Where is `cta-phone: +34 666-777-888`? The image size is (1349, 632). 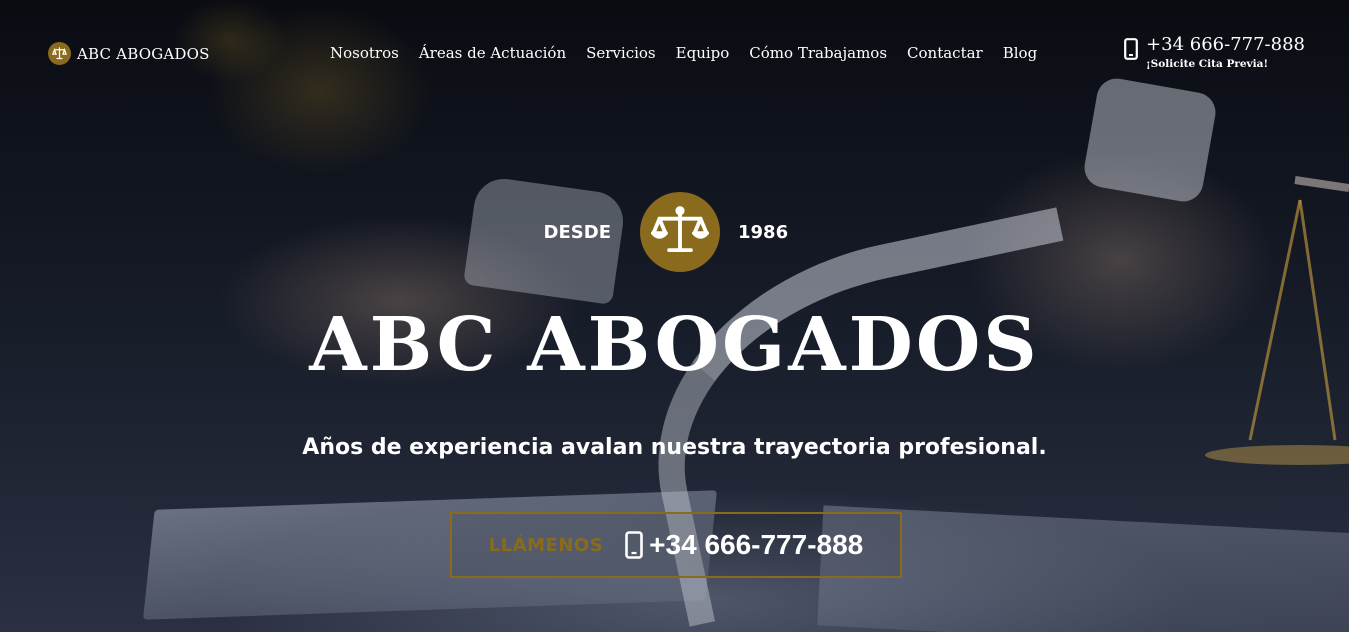
cta-phone: +34 666-777-888 is located at coordinates (744, 545).